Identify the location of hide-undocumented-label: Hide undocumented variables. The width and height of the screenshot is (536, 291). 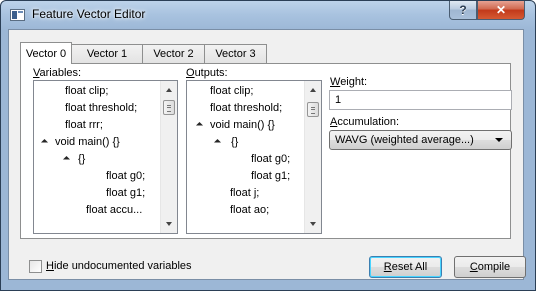
(119, 266).